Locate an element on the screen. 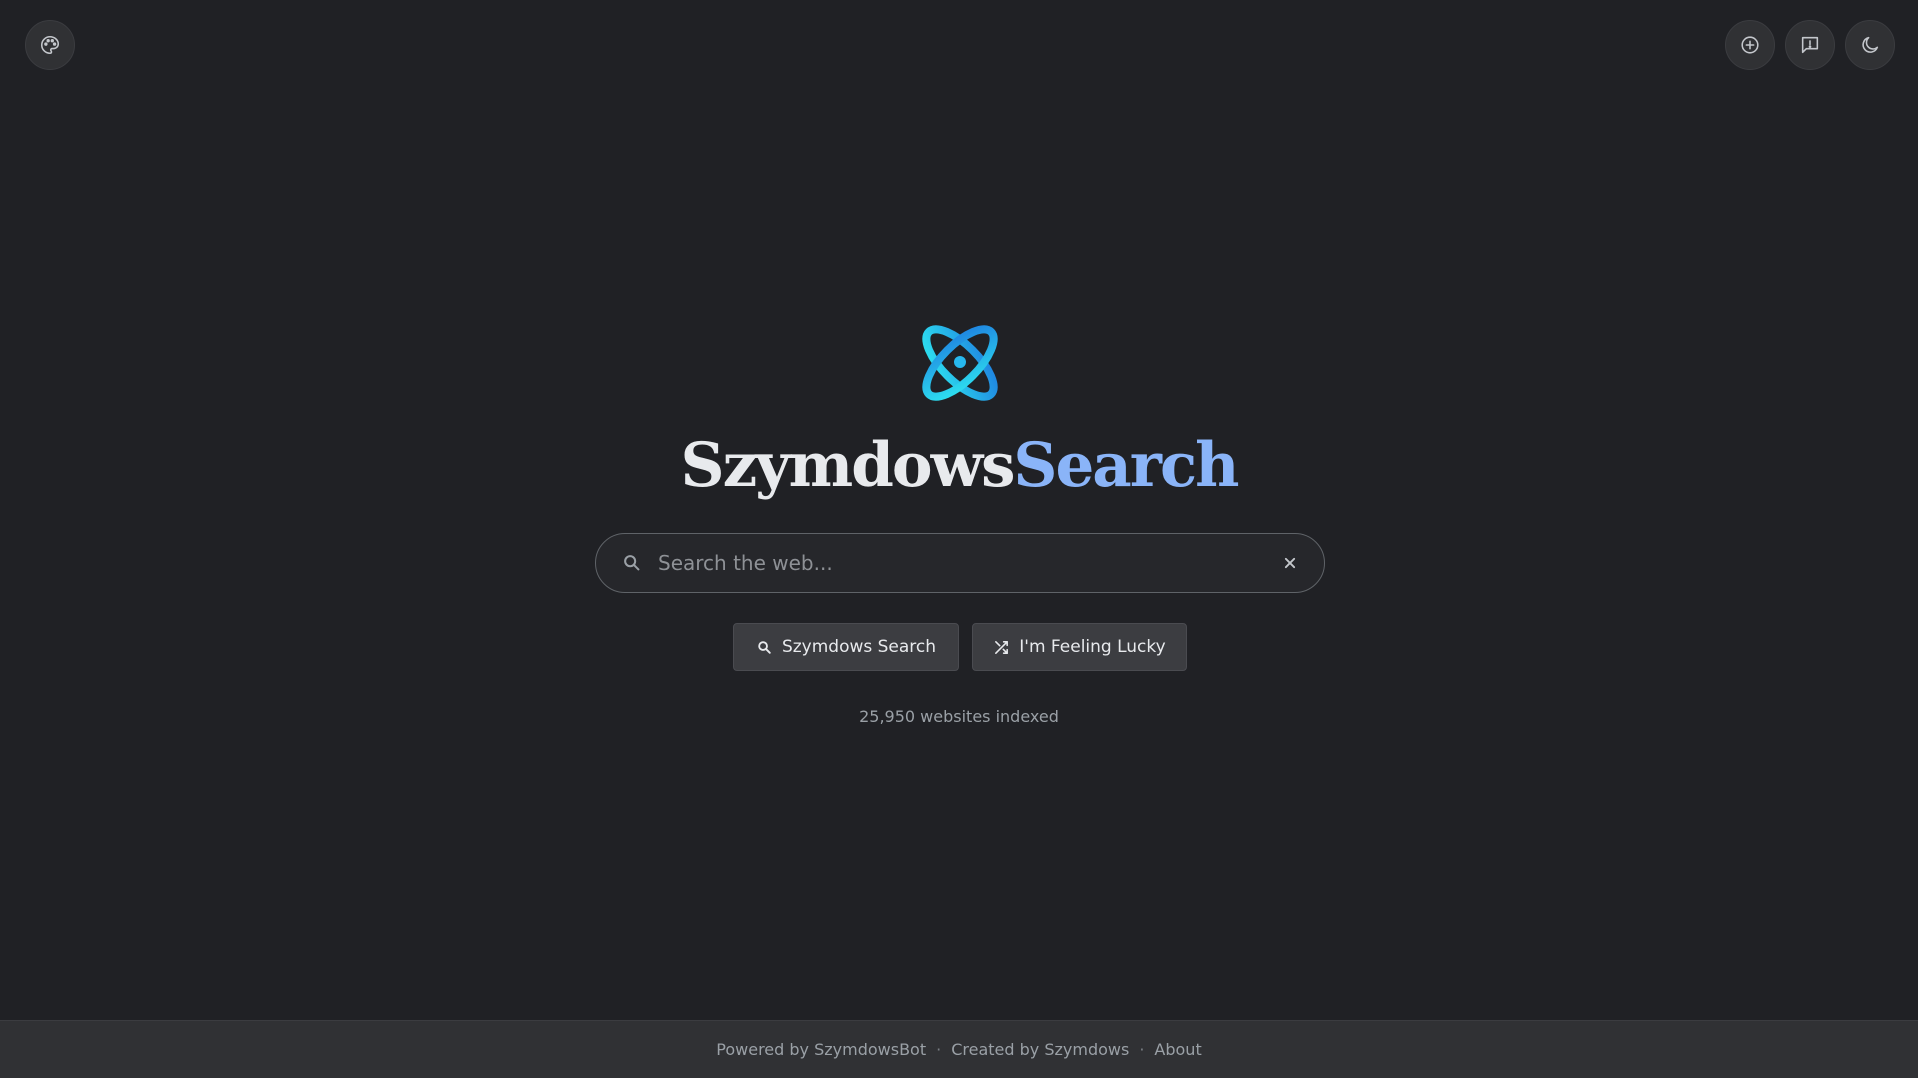 The height and width of the screenshot is (1078, 1918). search-box is located at coordinates (960, 563).